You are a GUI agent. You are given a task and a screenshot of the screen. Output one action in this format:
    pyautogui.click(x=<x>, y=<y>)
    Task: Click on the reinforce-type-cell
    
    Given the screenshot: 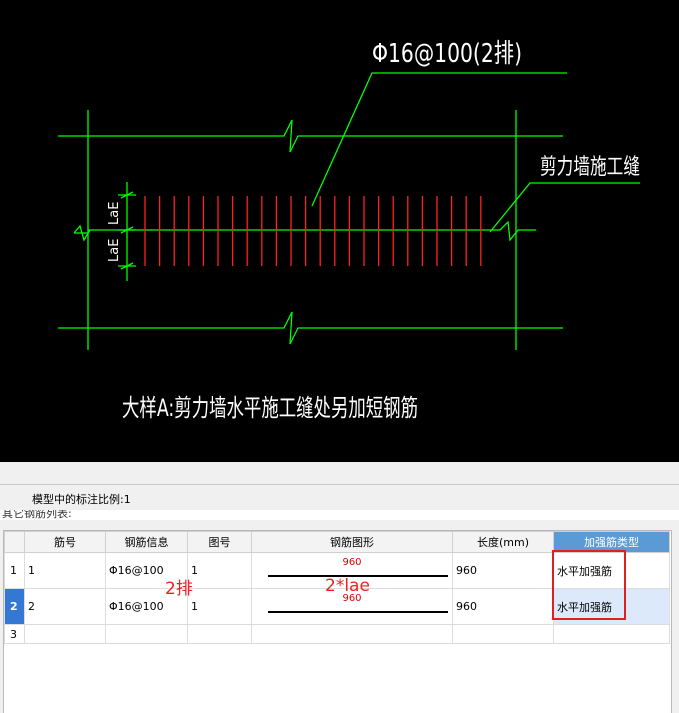 What is the action you would take?
    pyautogui.click(x=611, y=634)
    